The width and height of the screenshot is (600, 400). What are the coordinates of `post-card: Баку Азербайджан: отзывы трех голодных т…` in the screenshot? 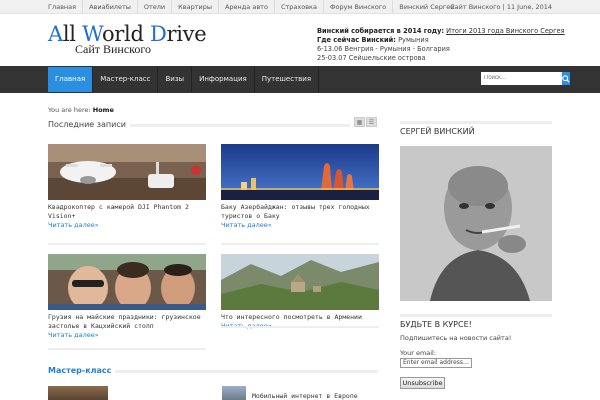 It's located at (300, 187).